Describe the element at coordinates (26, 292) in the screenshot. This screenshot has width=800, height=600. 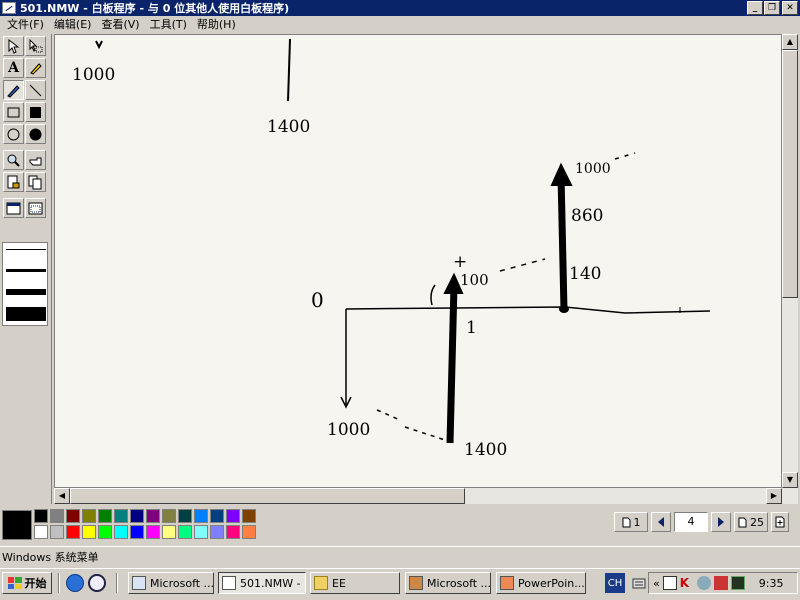
I see `line-width-thick` at that location.